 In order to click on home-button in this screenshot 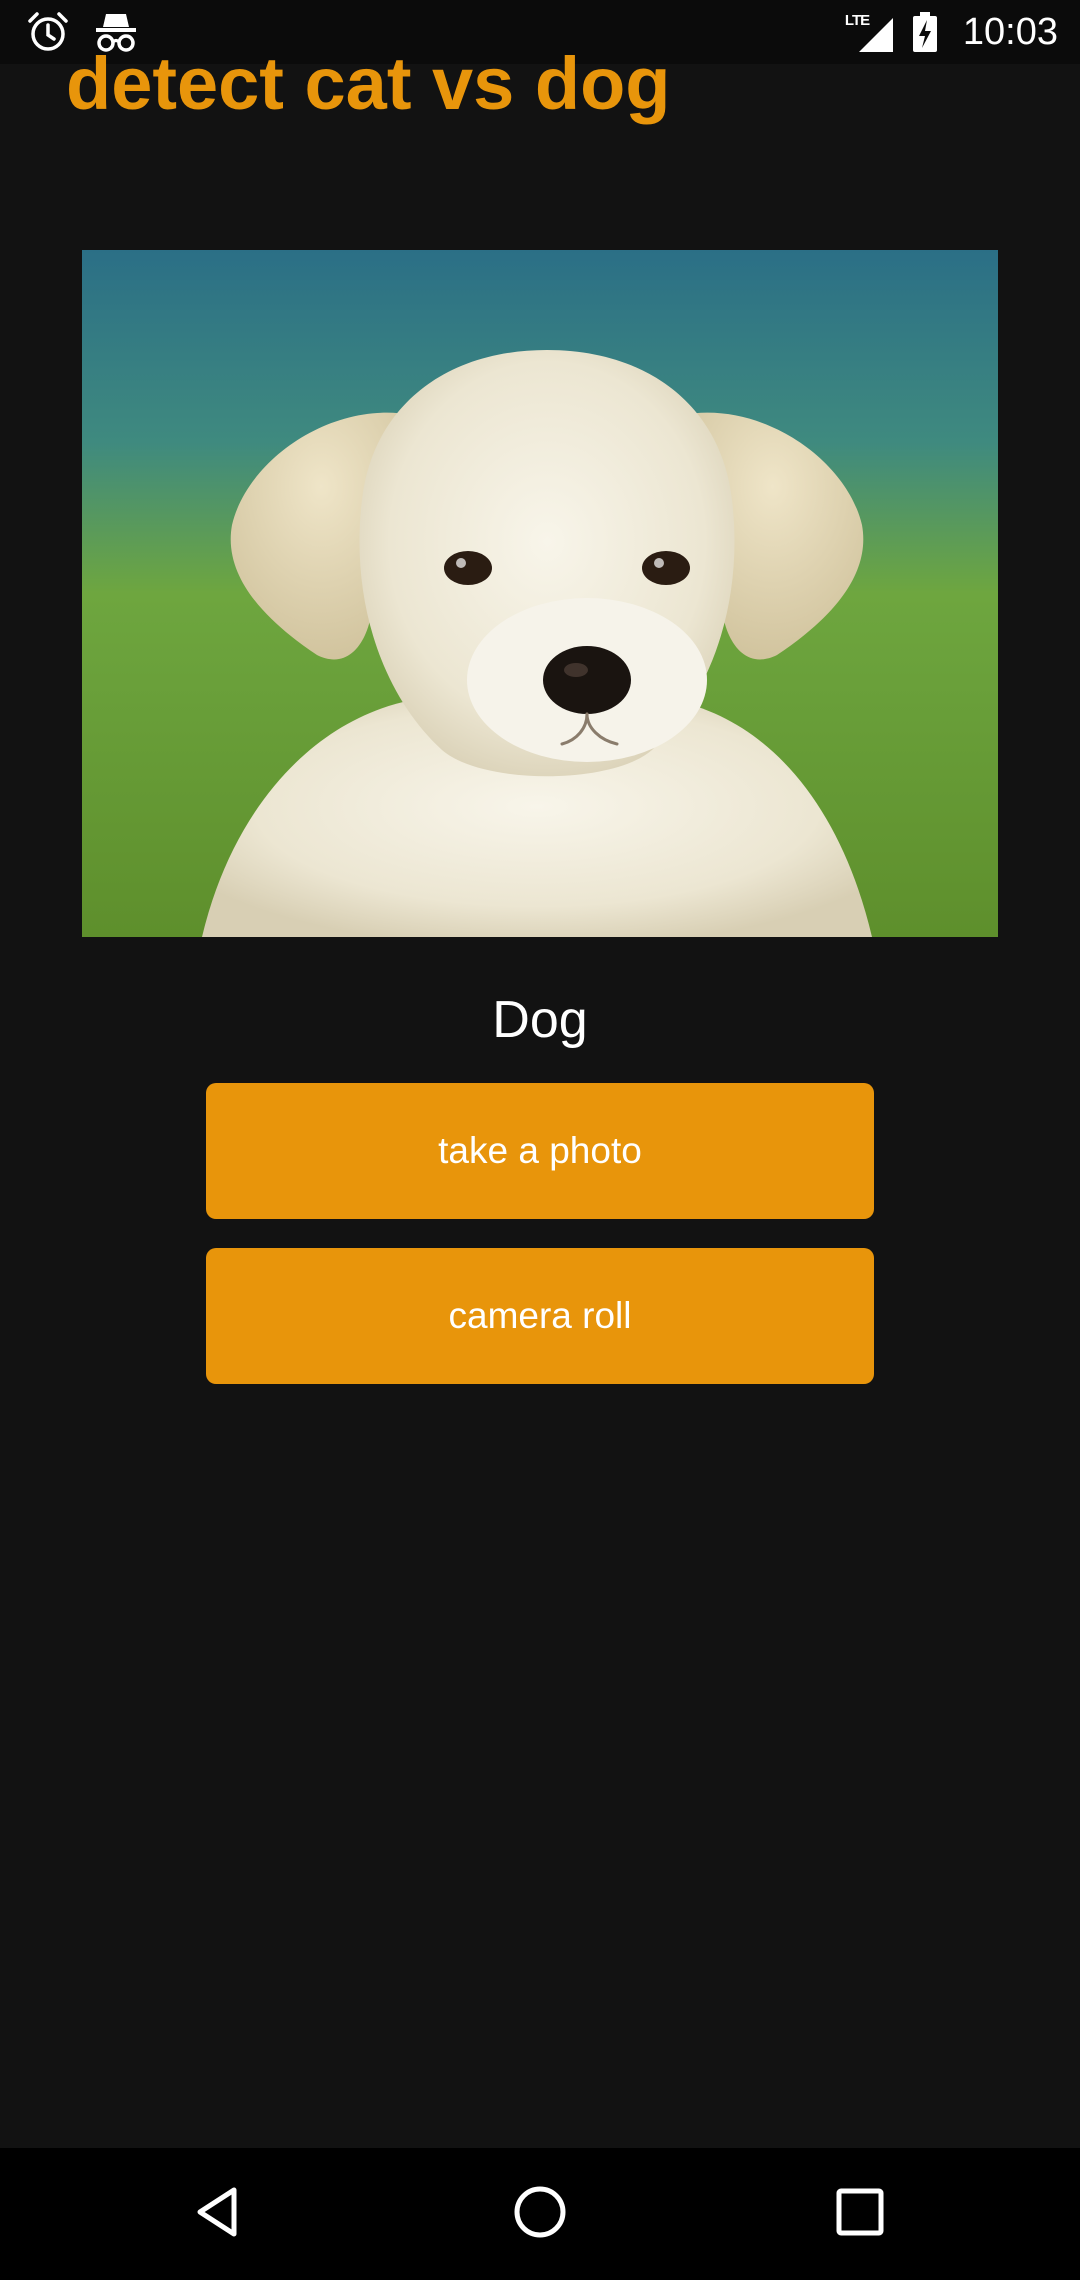, I will do `click(540, 2214)`.